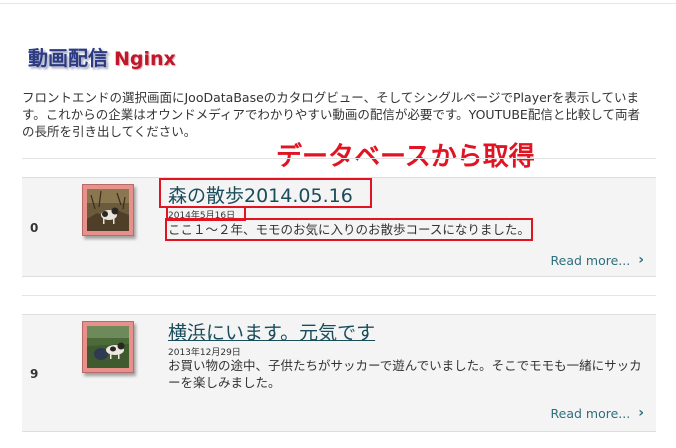 This screenshot has width=676, height=448. I want to click on page-title-en: Nginx, so click(145, 59).